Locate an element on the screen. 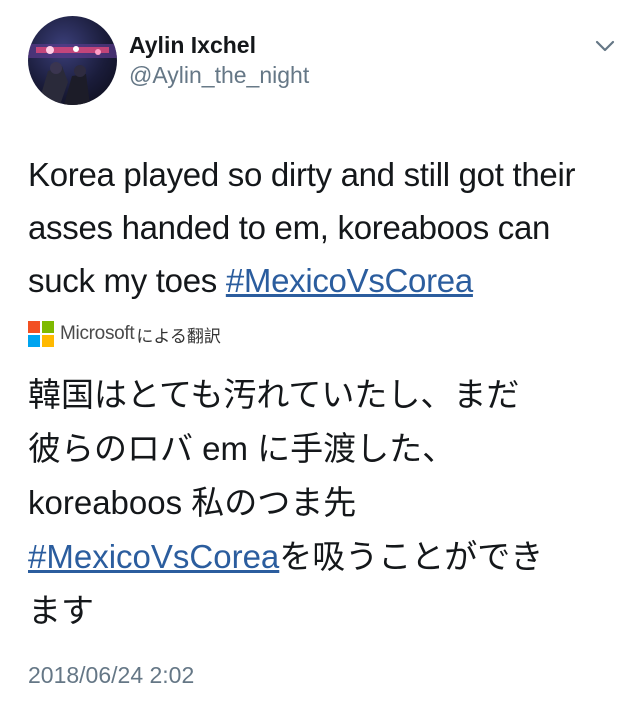 Image resolution: width=640 pixels, height=709 pixels. translation-attribution: Microsoft による翻訳 is located at coordinates (124, 334).